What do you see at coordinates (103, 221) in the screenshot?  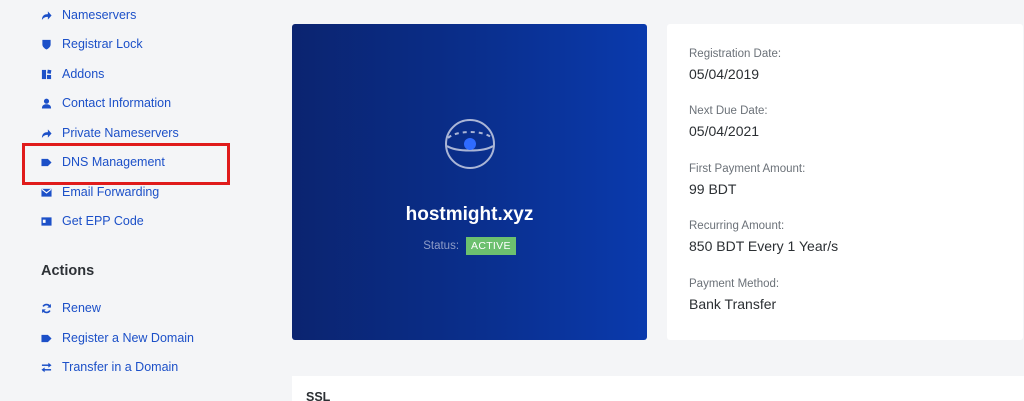 I see `sidebar-item-label: Get EPP Code` at bounding box center [103, 221].